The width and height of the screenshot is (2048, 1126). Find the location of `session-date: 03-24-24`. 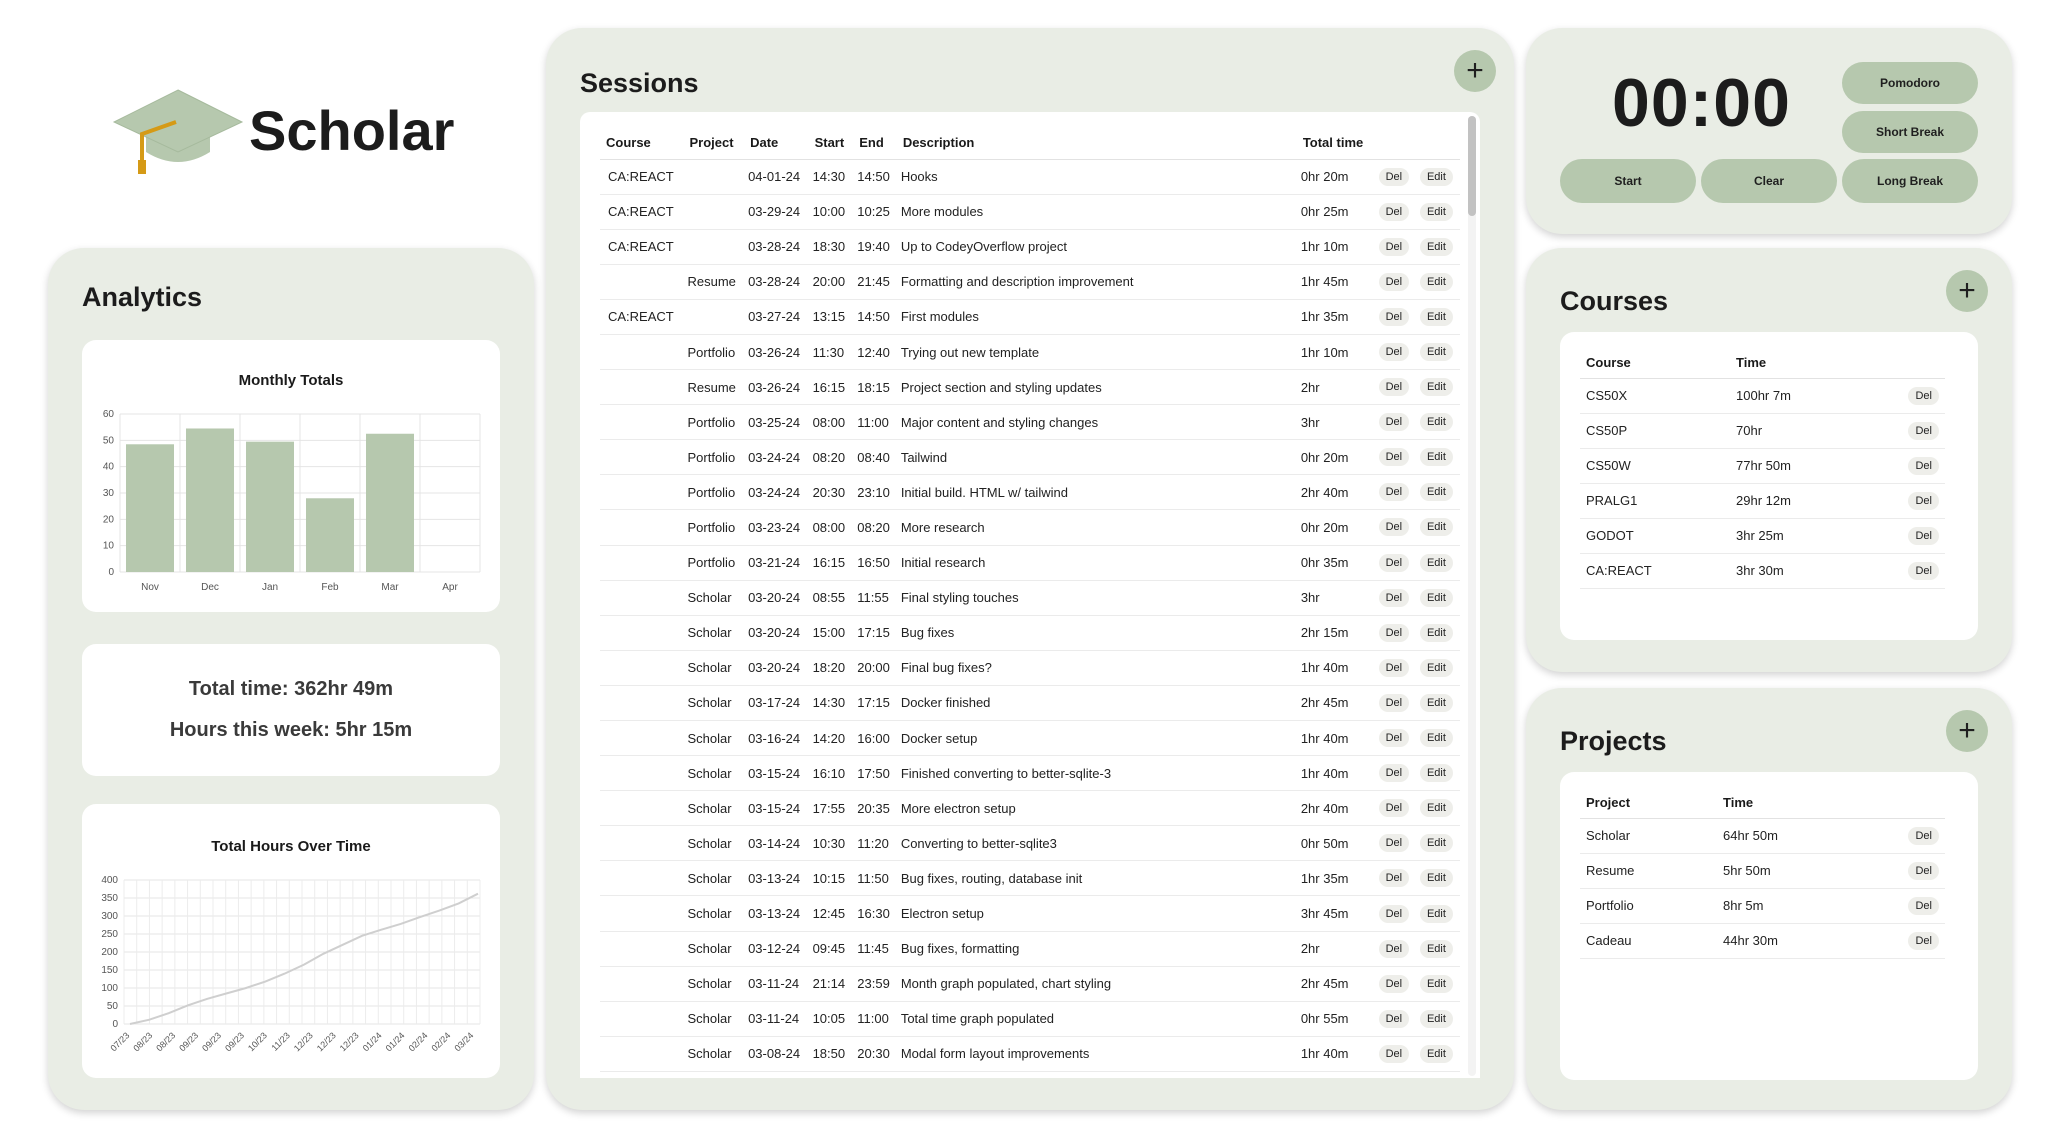

session-date: 03-24-24 is located at coordinates (776, 457).